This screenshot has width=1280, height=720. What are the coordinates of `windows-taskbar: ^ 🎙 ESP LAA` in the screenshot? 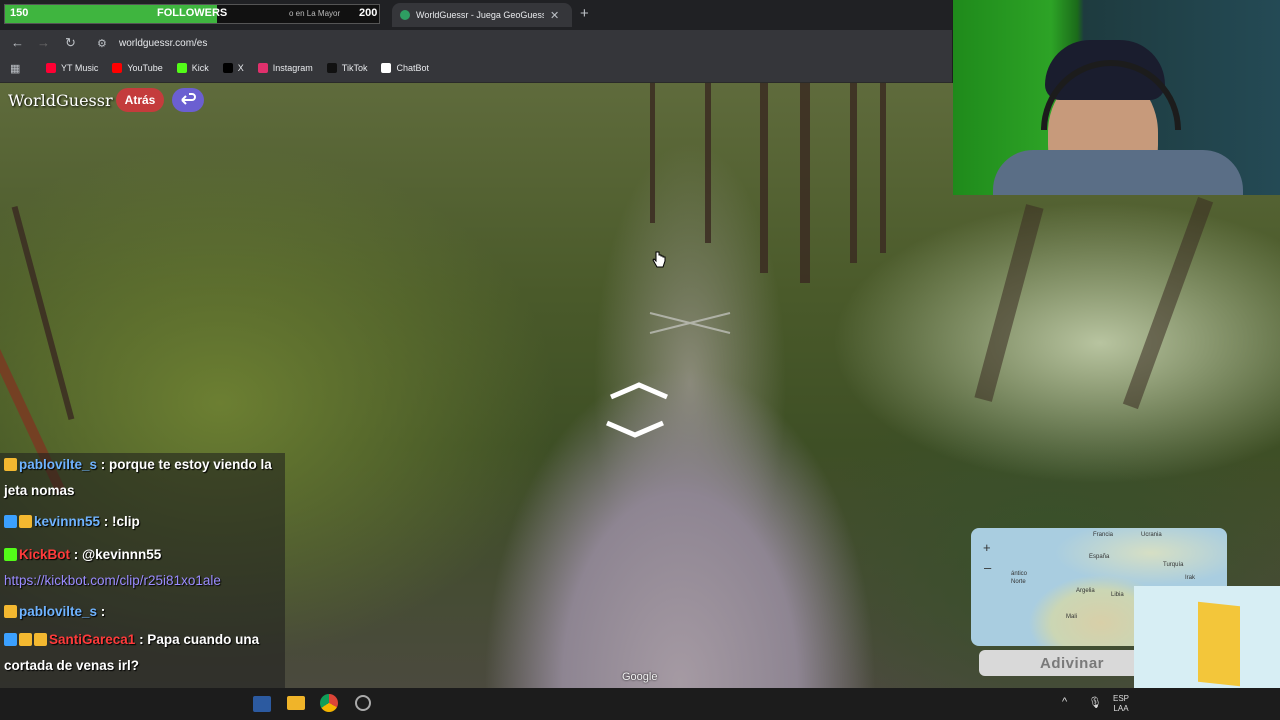 It's located at (640, 704).